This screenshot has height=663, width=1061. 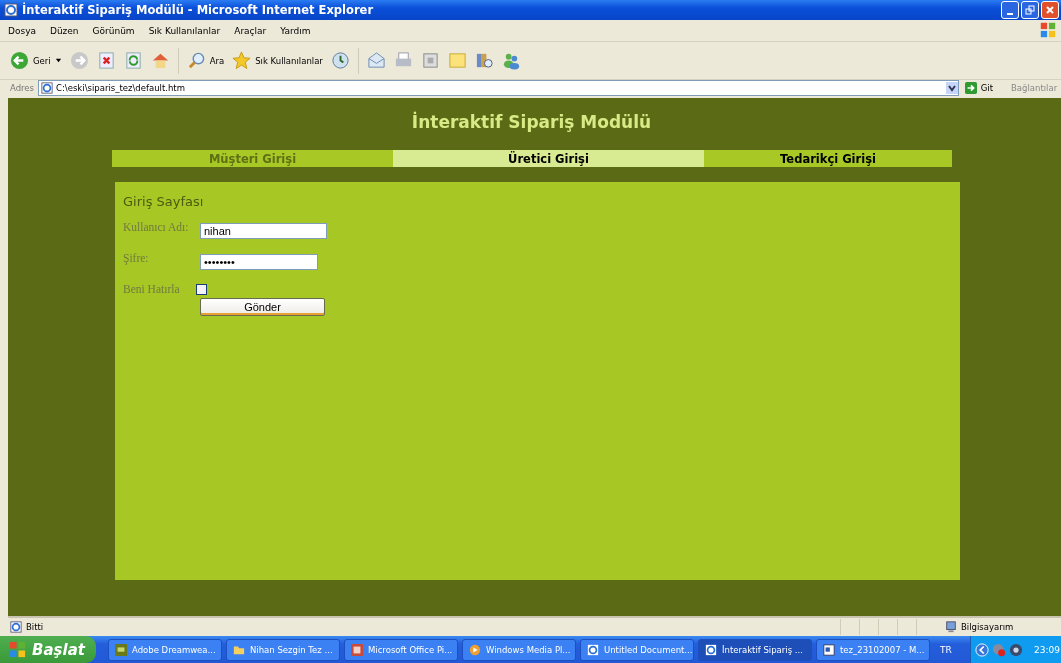 I want to click on checkbox-label: Beni Hatırla, so click(x=152, y=289).